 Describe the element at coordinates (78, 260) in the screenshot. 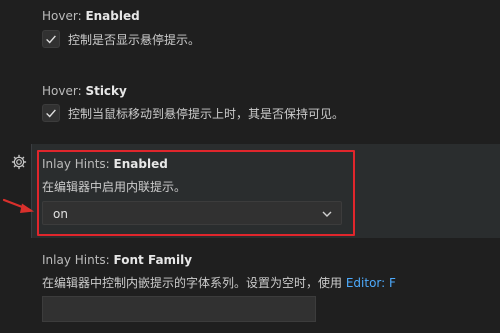

I see `setting-category: Inlay Hints:` at that location.